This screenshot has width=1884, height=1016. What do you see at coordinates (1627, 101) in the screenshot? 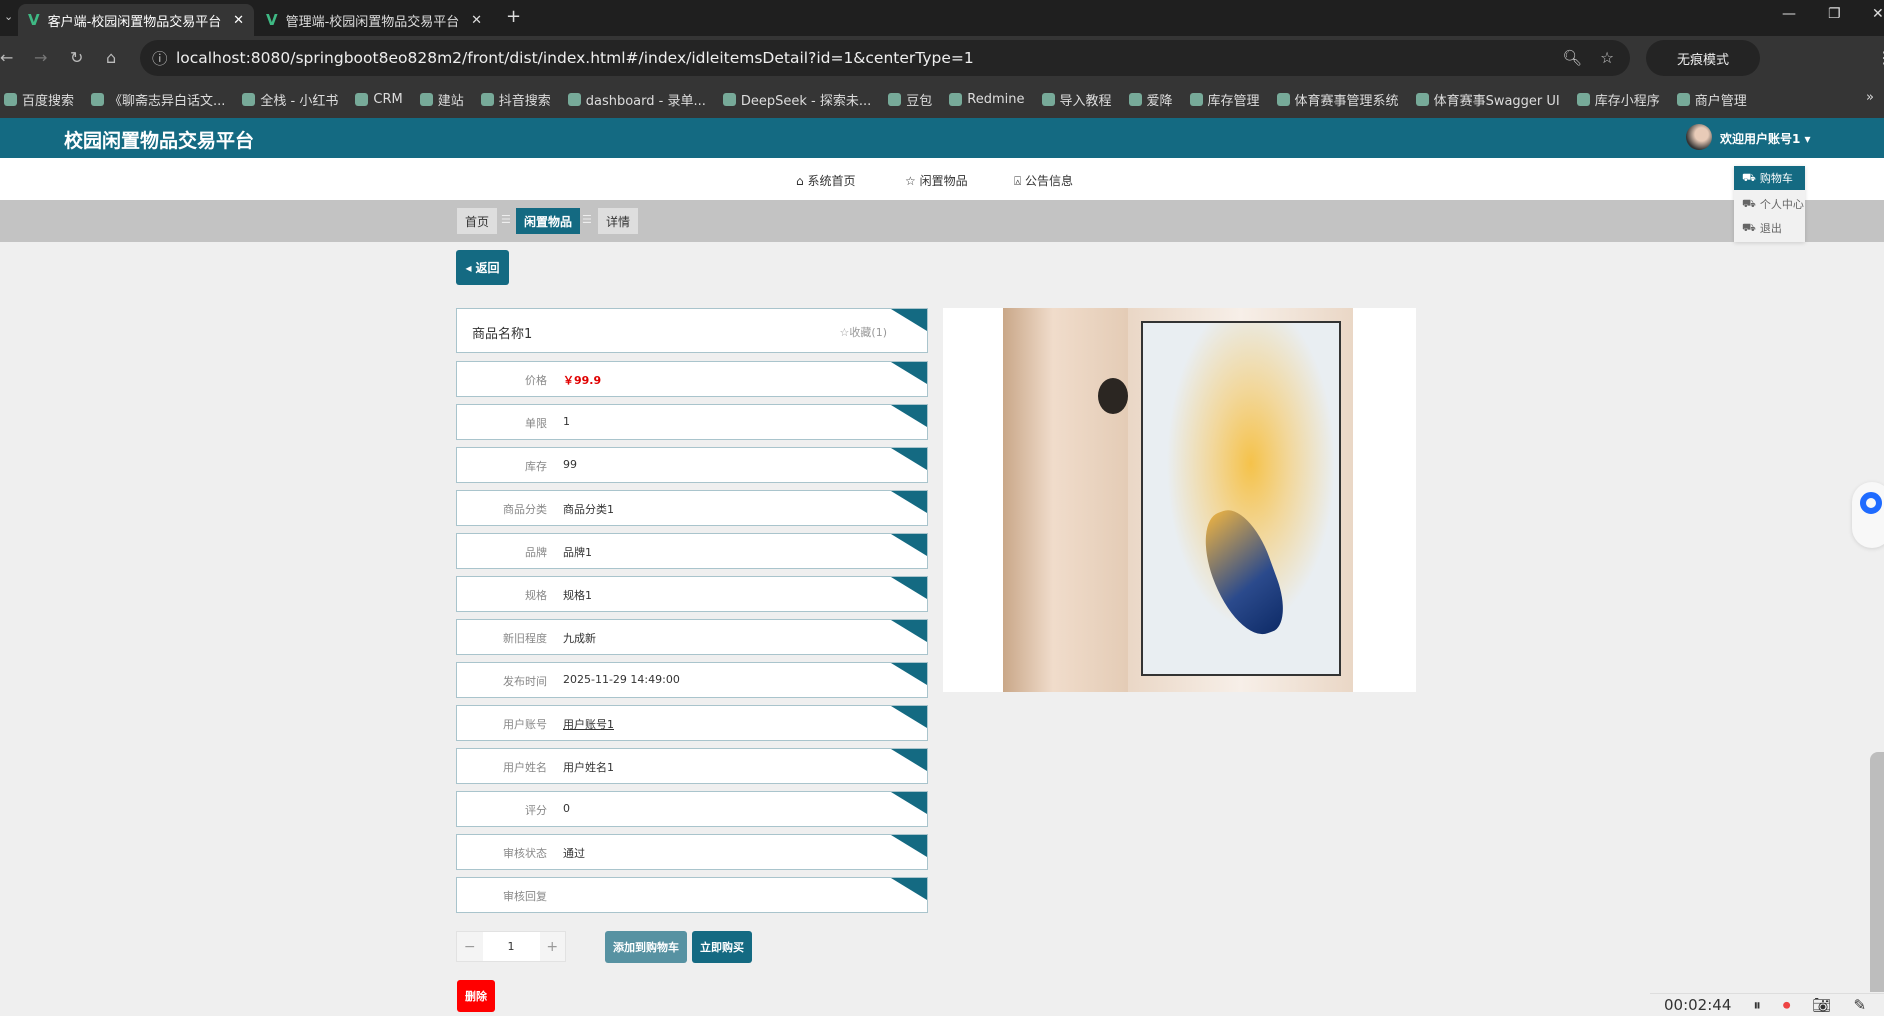
I see `bookmark-label: 库存小程序` at bounding box center [1627, 101].